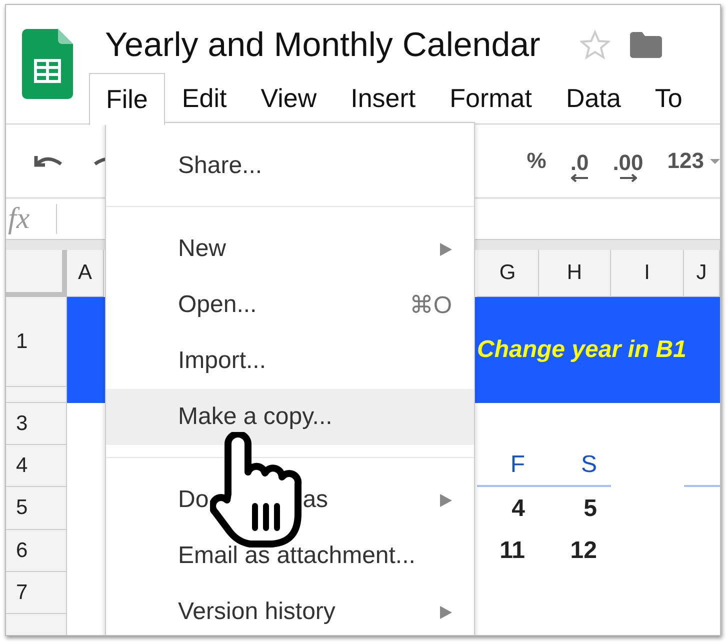  I want to click on row-header: 6, so click(36, 551).